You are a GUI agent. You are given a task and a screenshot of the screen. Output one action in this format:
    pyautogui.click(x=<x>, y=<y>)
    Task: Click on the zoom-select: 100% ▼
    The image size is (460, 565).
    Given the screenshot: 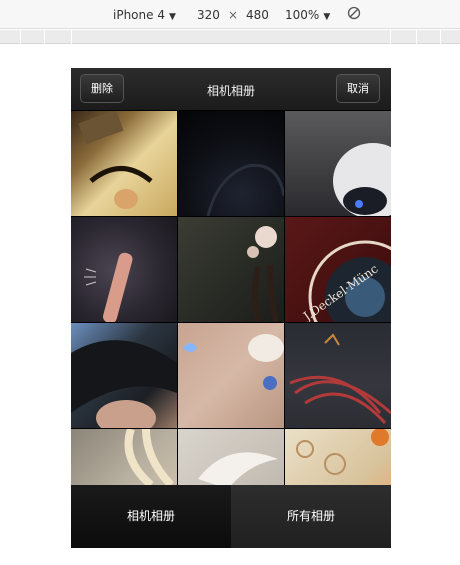 What is the action you would take?
    pyautogui.click(x=307, y=16)
    